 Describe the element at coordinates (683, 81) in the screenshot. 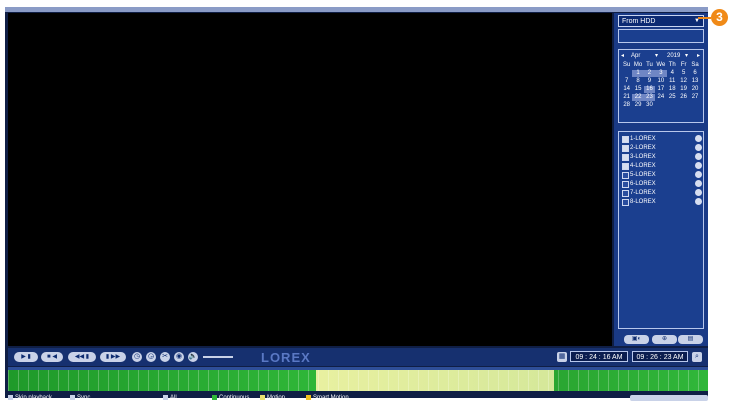

I see `calendar-day: 12` at that location.